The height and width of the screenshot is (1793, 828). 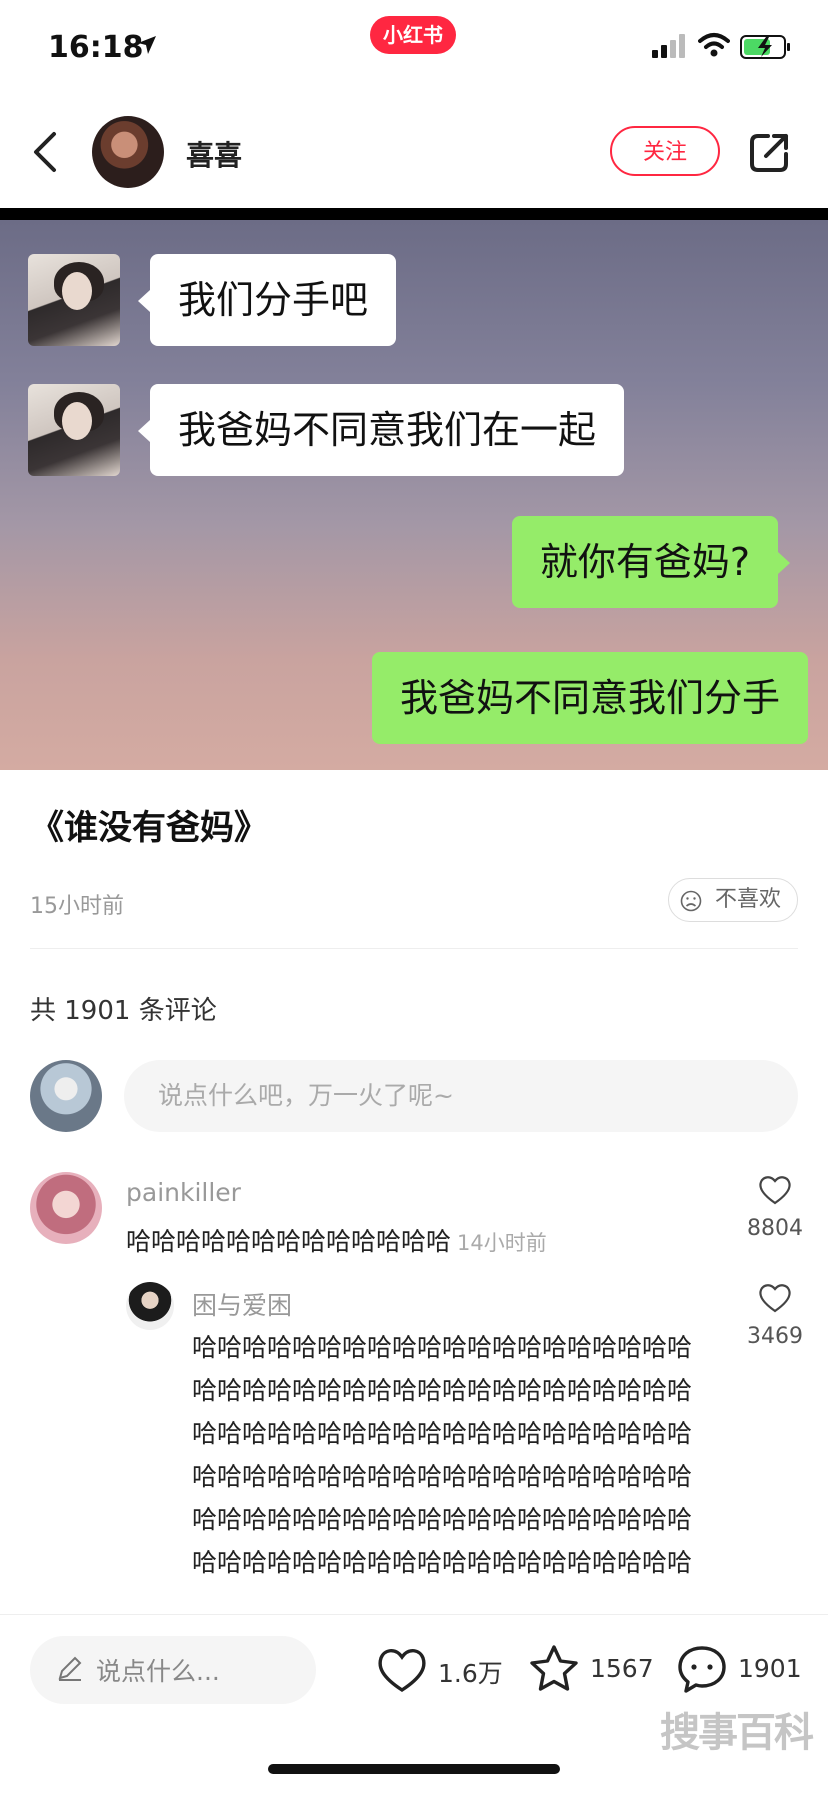 I want to click on comment-count: 共 1901 条评论, so click(x=123, y=1011).